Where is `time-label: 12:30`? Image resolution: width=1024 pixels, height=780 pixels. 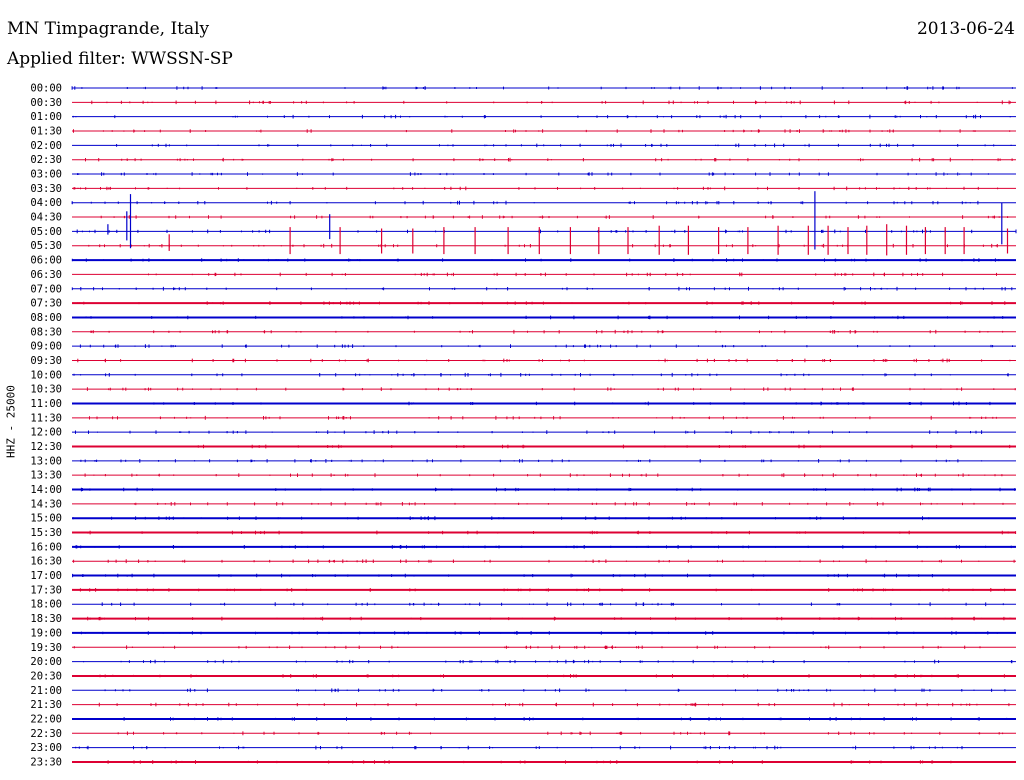 time-label: 12:30 is located at coordinates (46, 447).